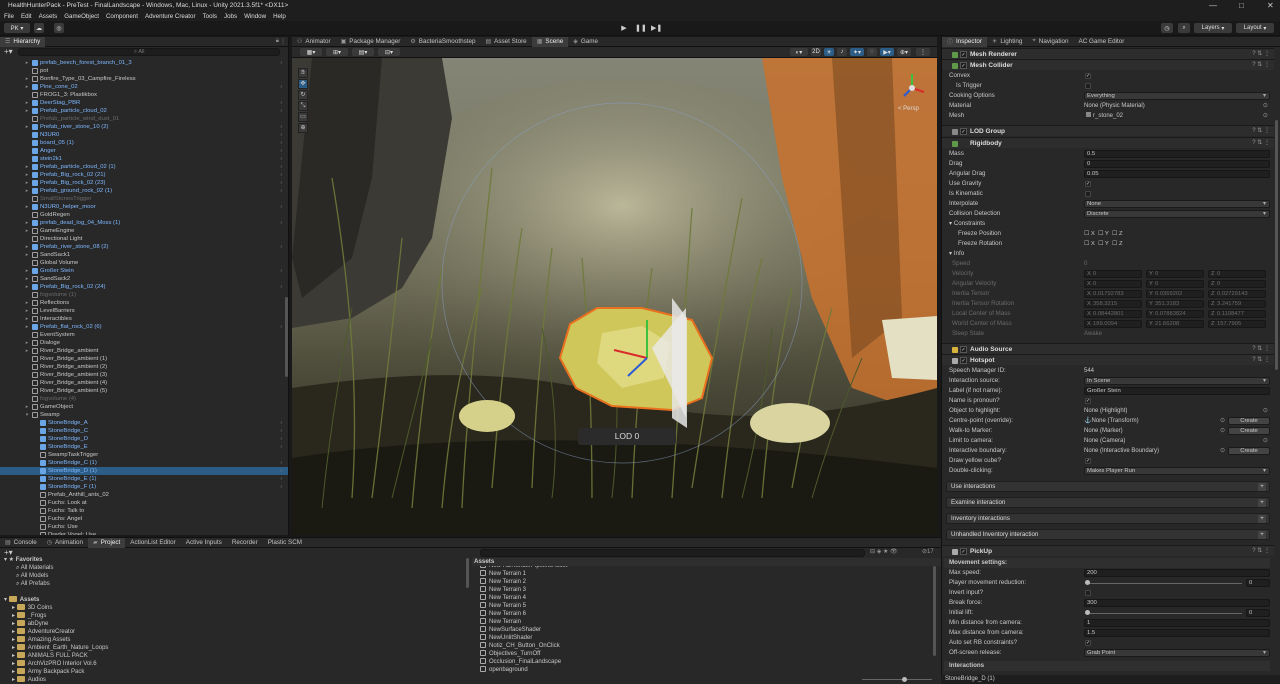 The width and height of the screenshot is (1280, 684). Describe the element at coordinates (505, 42) in the screenshot. I see `tab-asset-store: ▤ Asset Store` at that location.